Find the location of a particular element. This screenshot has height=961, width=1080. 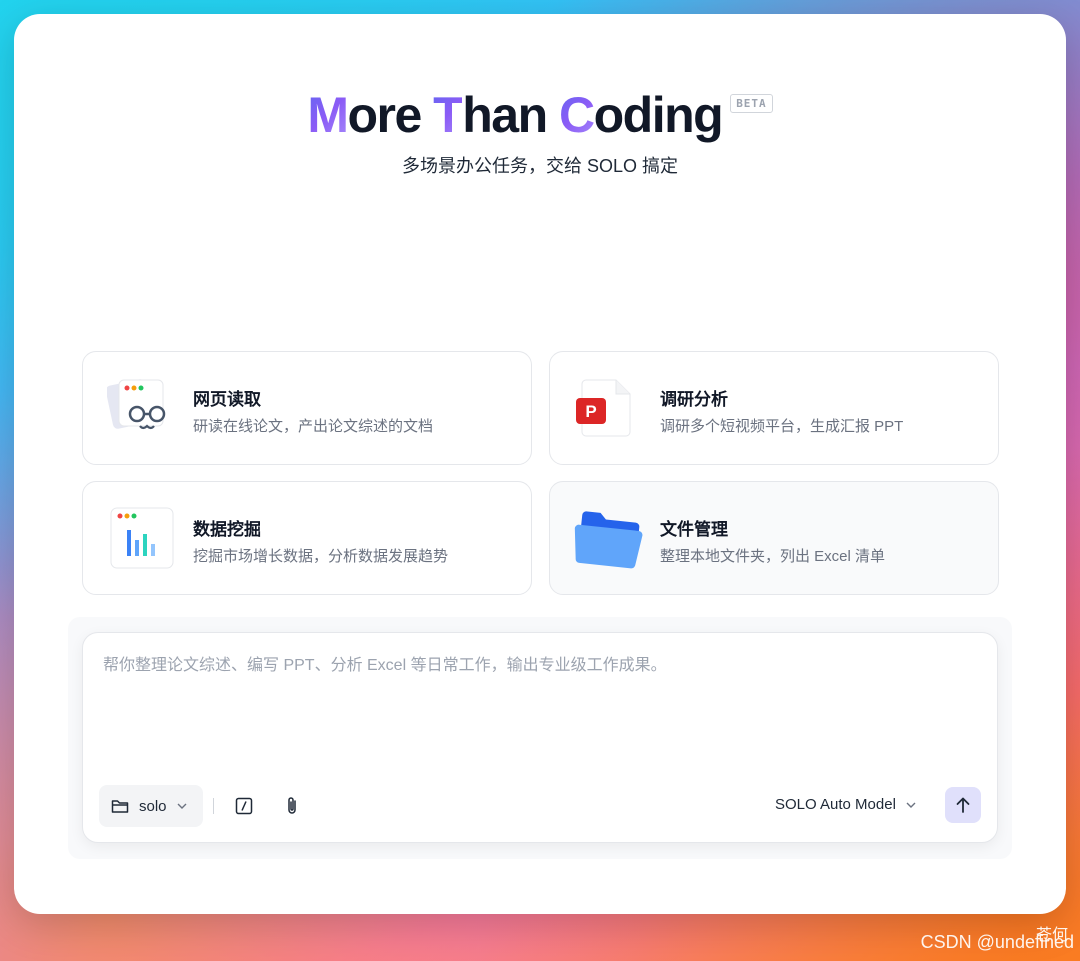

paperclip-icon is located at coordinates (292, 805).